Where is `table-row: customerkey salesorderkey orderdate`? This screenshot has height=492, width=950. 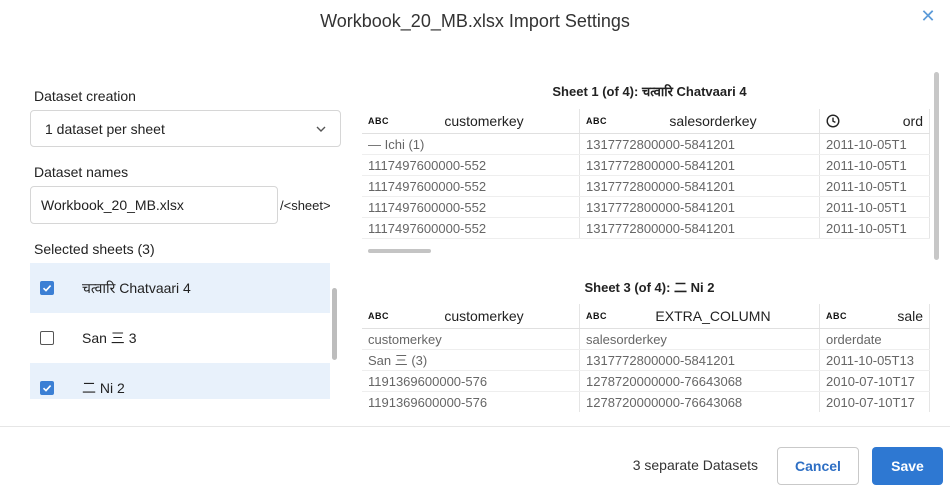 table-row: customerkey salesorderkey orderdate is located at coordinates (646, 339).